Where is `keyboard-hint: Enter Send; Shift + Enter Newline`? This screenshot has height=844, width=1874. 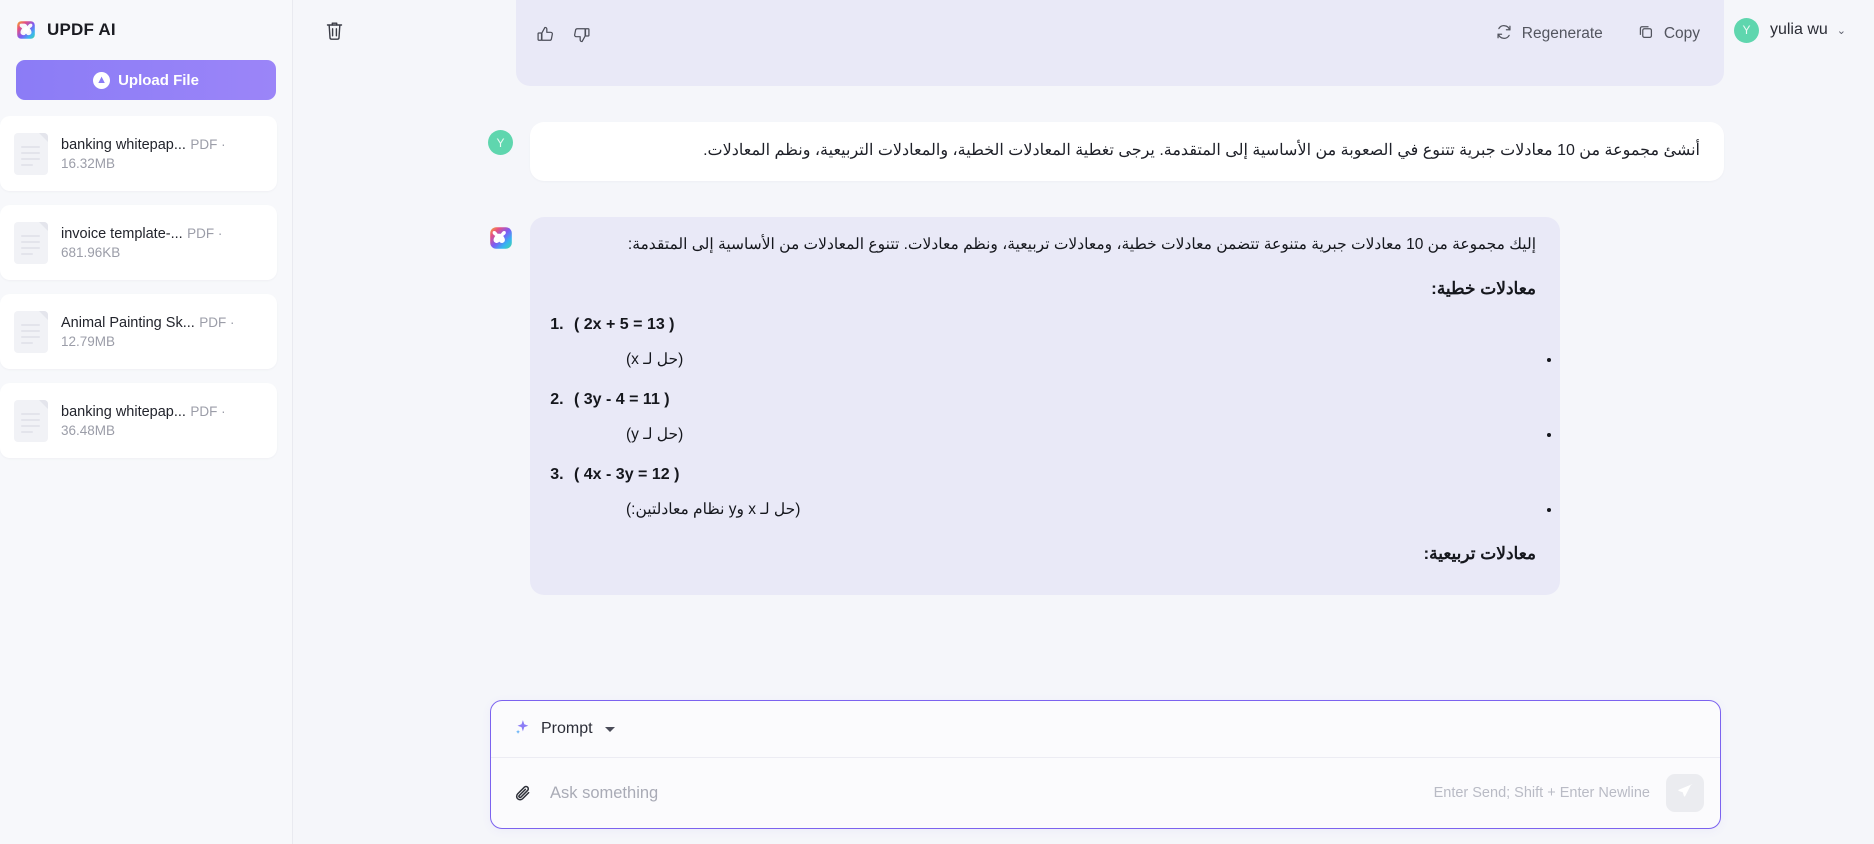
keyboard-hint: Enter Send; Shift + Enter Newline is located at coordinates (1541, 793).